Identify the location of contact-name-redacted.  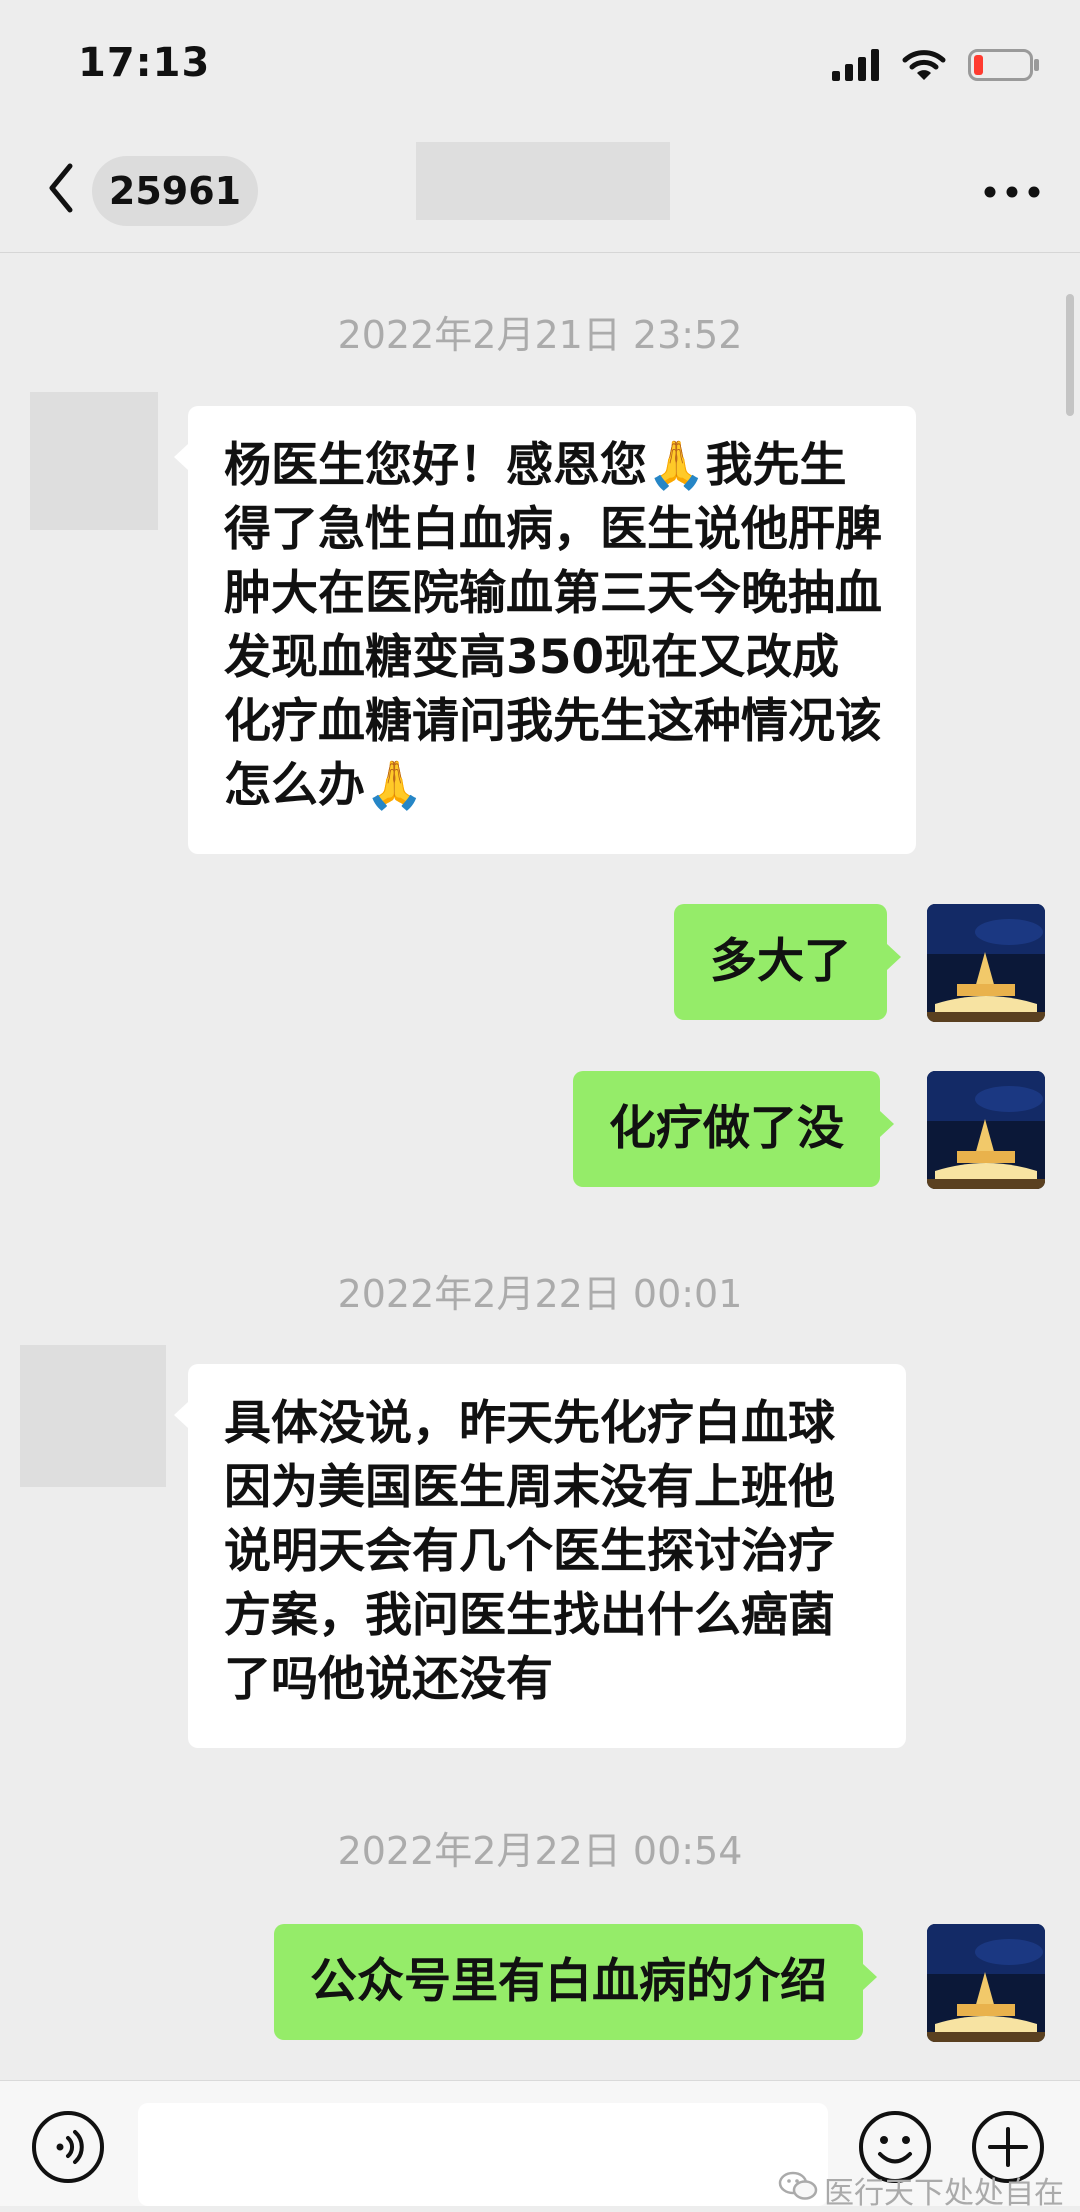
(543, 181).